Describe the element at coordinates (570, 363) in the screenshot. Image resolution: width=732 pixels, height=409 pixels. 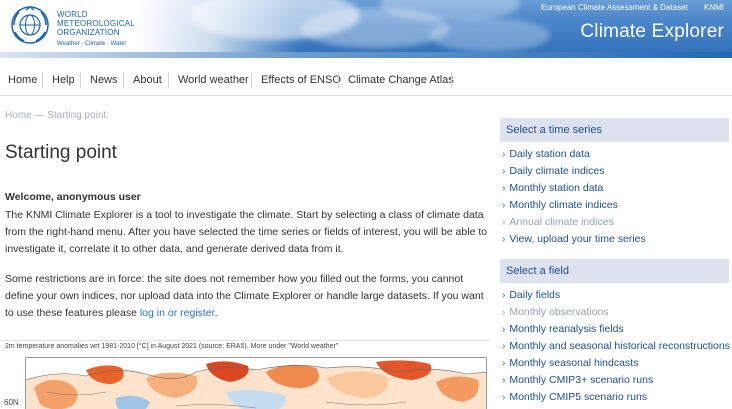
I see `sidebar-item-seasonal-hindcasts: › Monthly seasonal hindcasts` at that location.